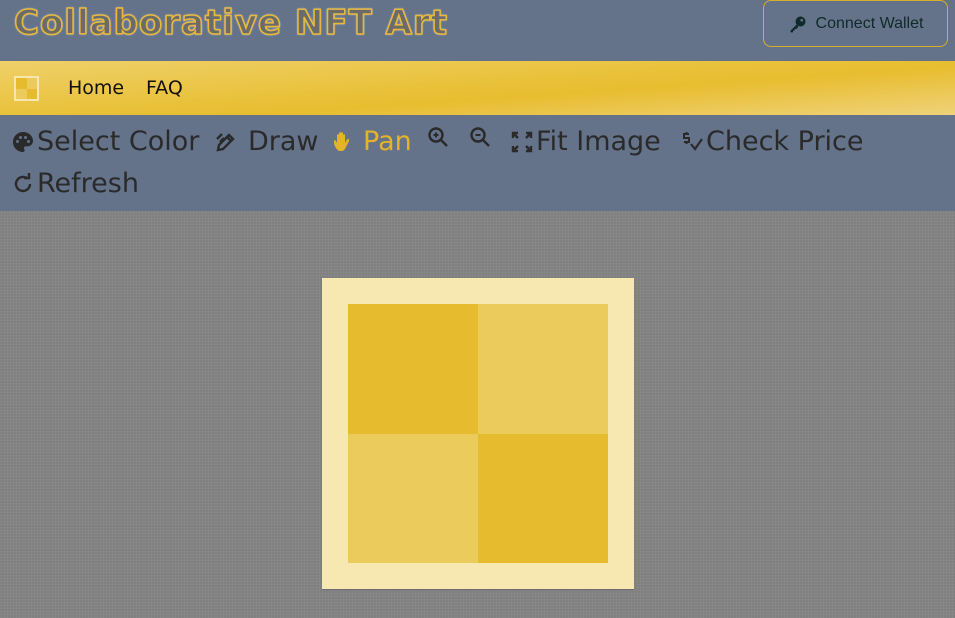 This screenshot has width=955, height=618. What do you see at coordinates (23, 142) in the screenshot?
I see `palette-icon` at bounding box center [23, 142].